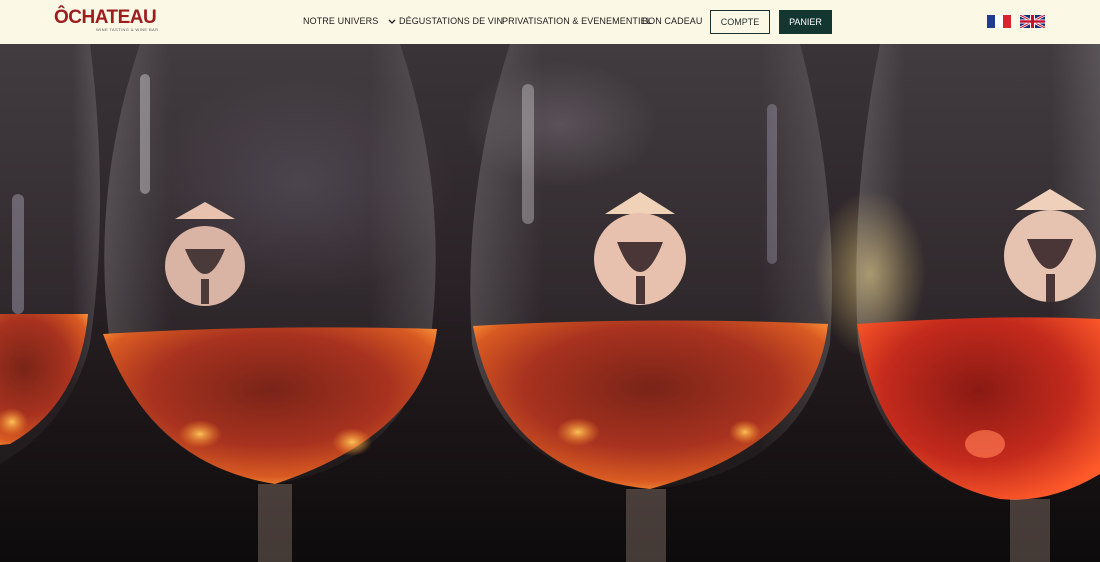 Image resolution: width=1100 pixels, height=562 pixels. Describe the element at coordinates (451, 21) in the screenshot. I see `nav-degustations: DÉGUSTATIONS DE VIN` at that location.